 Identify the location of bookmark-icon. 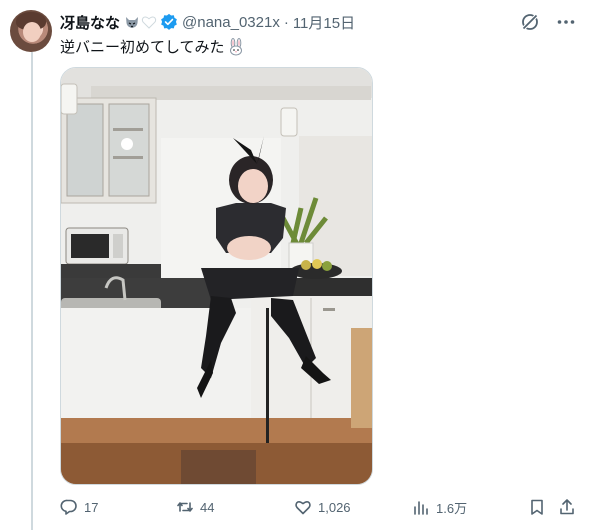
(537, 507).